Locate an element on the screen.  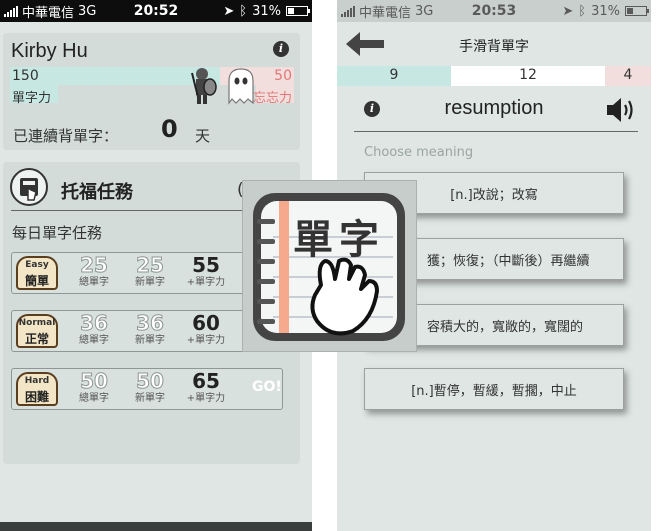
wrong-count: 4 is located at coordinates (628, 75).